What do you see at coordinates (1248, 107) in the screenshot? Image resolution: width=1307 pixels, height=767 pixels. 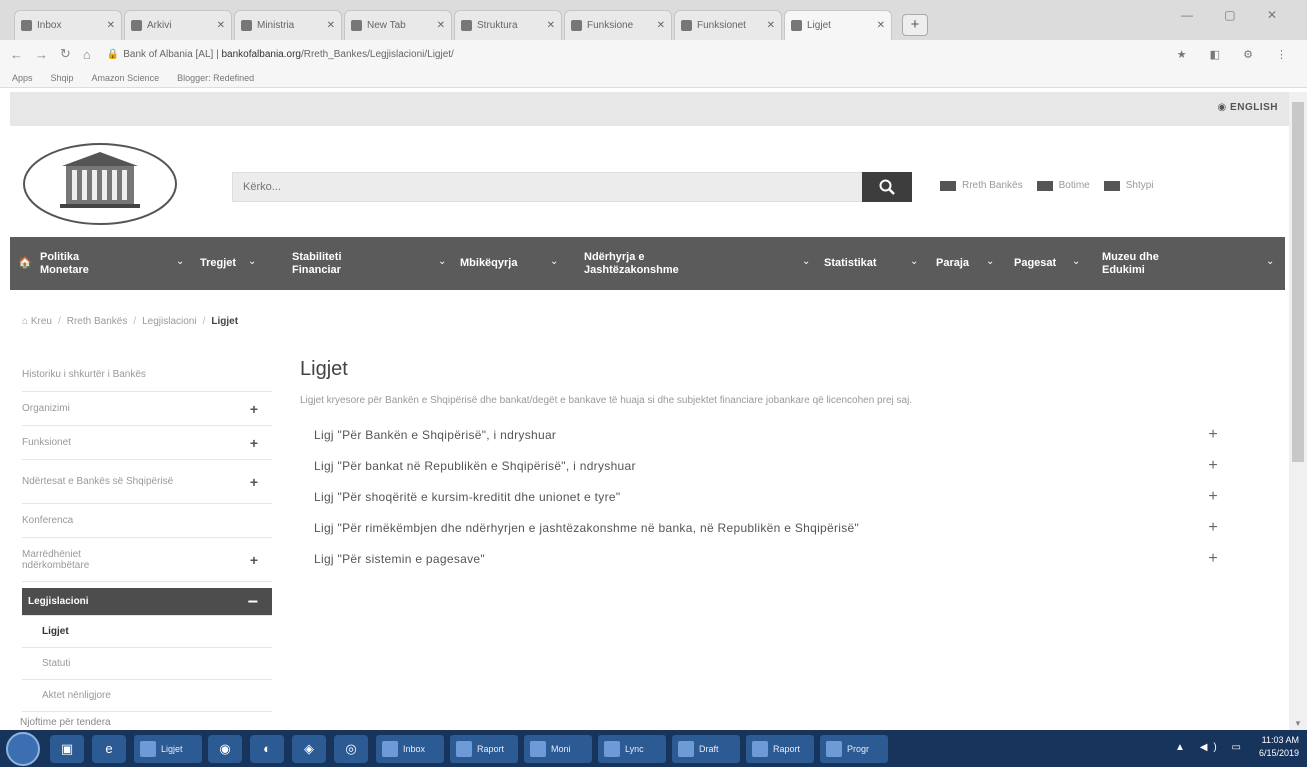 I see `language-switch-link: ◉ ENGLISH` at bounding box center [1248, 107].